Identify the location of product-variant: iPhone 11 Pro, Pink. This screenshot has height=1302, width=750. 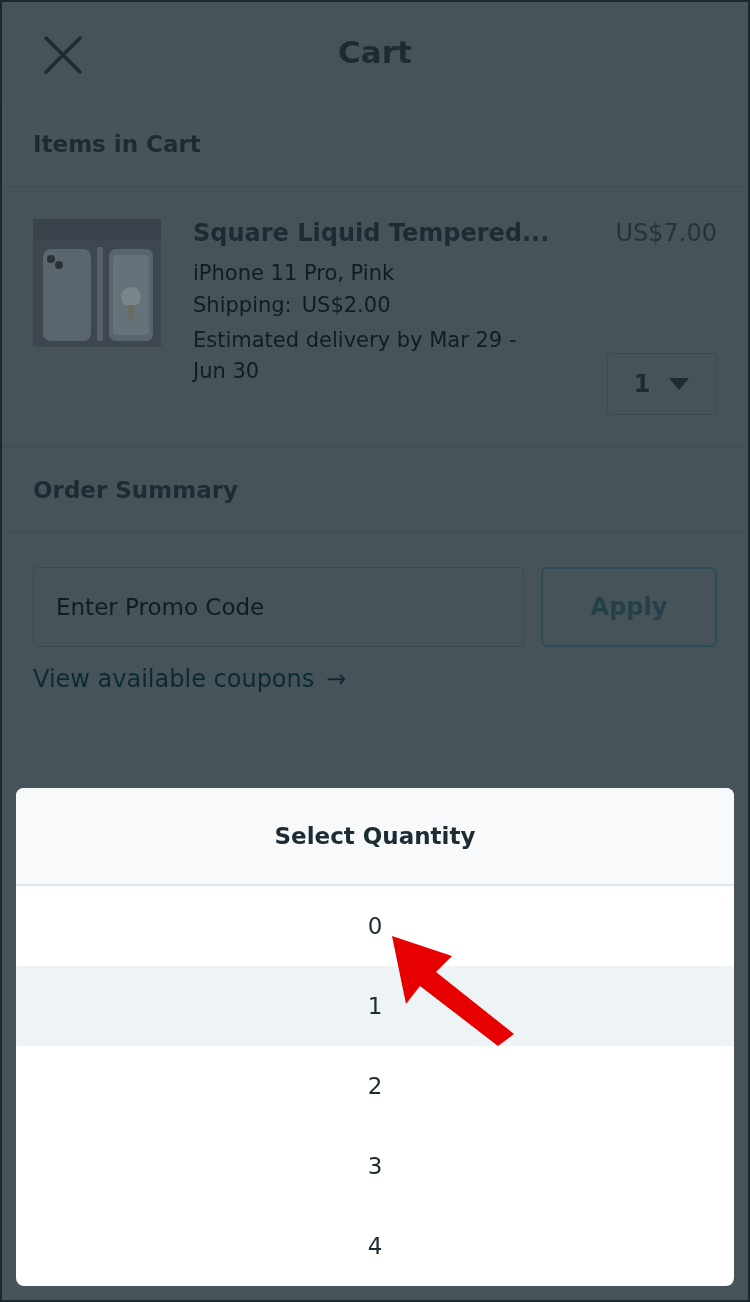
(294, 273).